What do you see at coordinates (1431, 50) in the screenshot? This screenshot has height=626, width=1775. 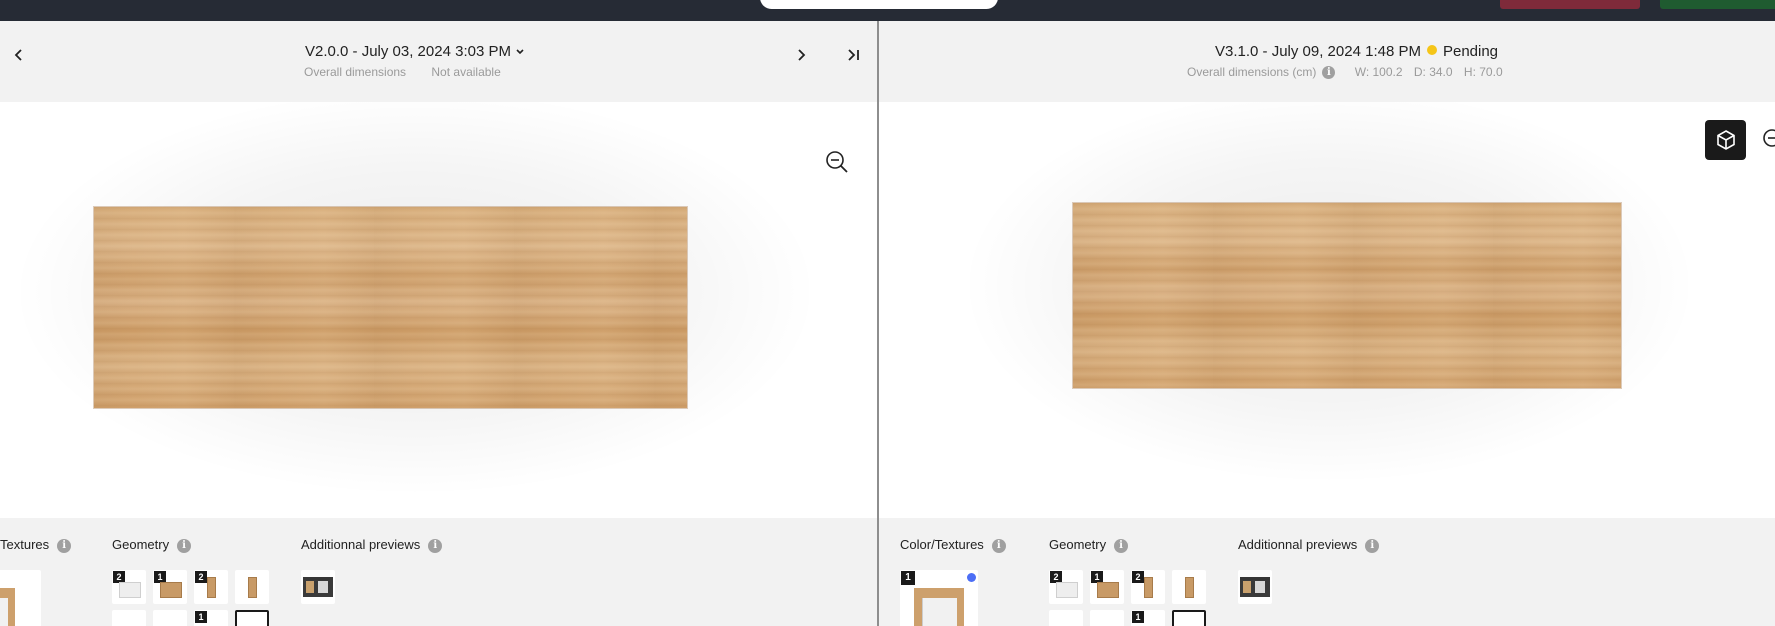 I see `status-dot` at bounding box center [1431, 50].